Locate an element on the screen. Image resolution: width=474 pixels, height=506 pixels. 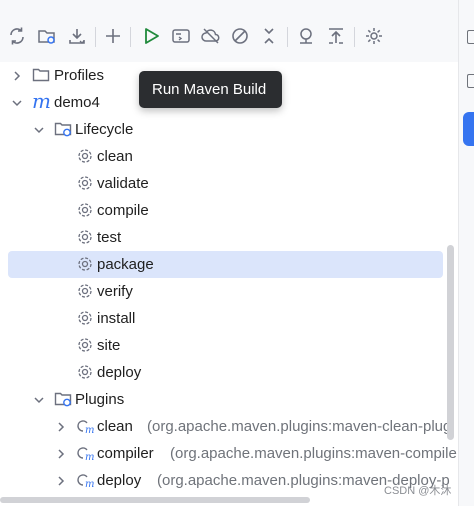
cloud-off-icon is located at coordinates (210, 36).